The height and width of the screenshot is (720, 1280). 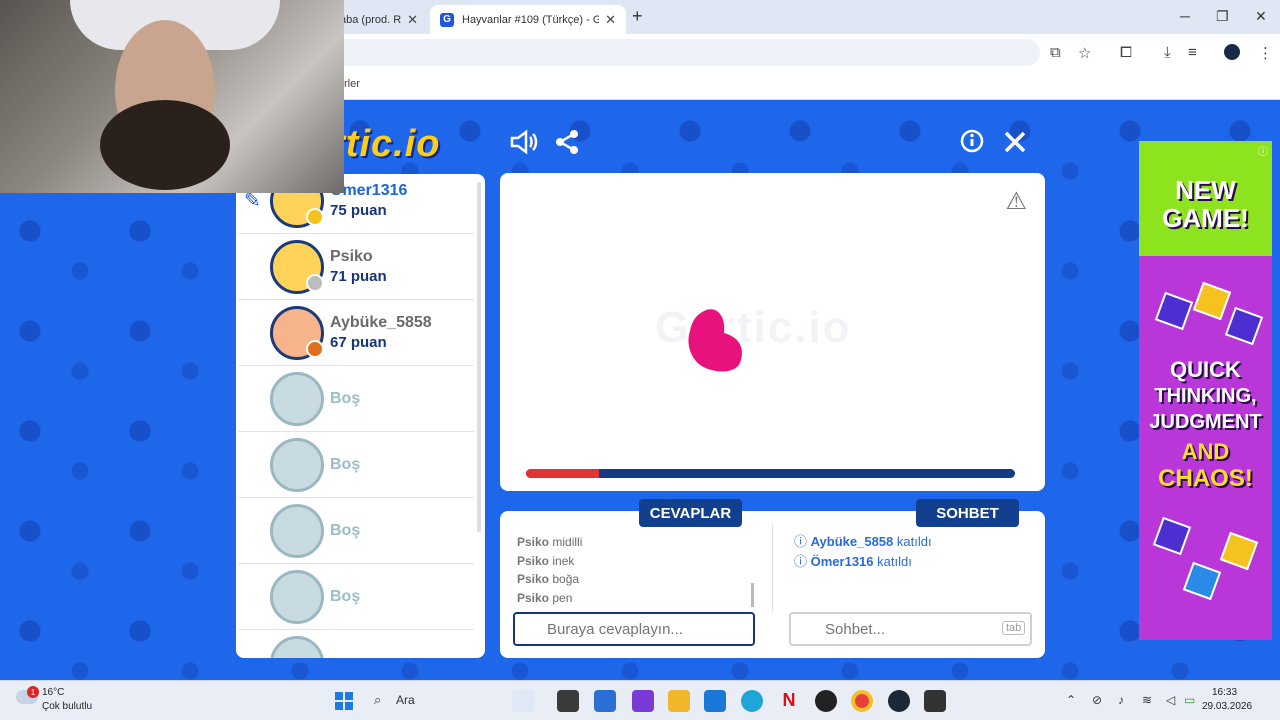 I want to click on steam-icon, so click(x=899, y=701).